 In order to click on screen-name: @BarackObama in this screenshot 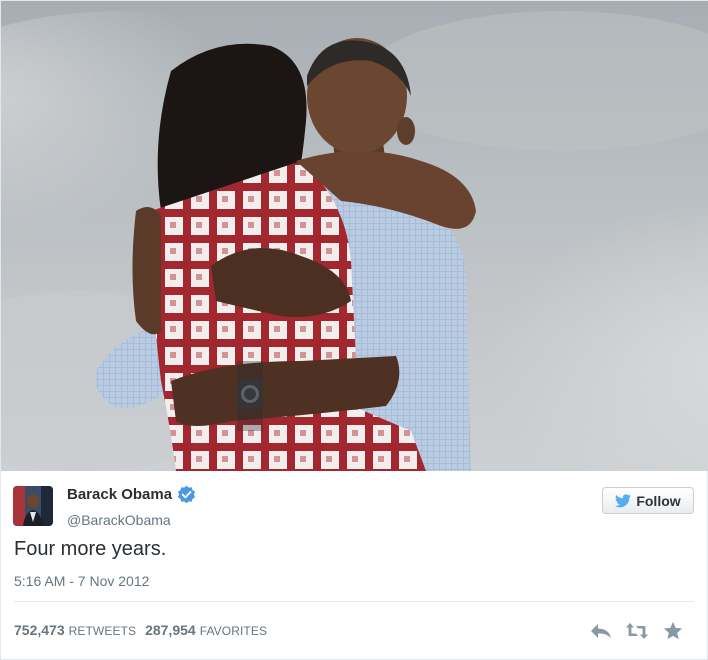, I will do `click(119, 520)`.